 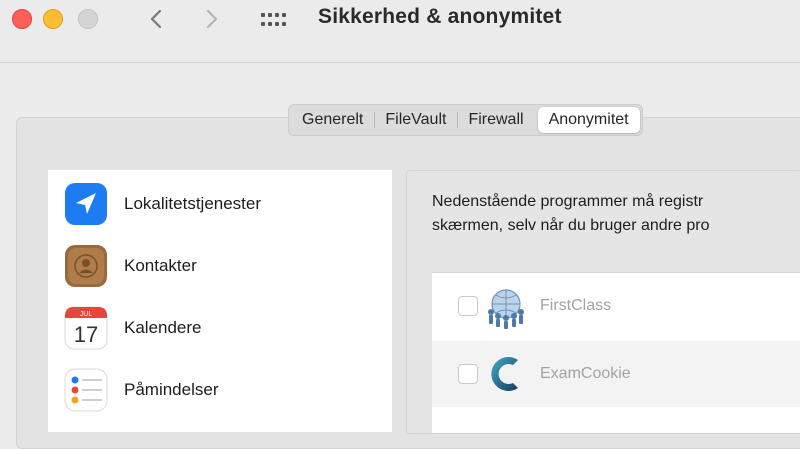 What do you see at coordinates (88, 19) in the screenshot?
I see `zoom-window-button` at bounding box center [88, 19].